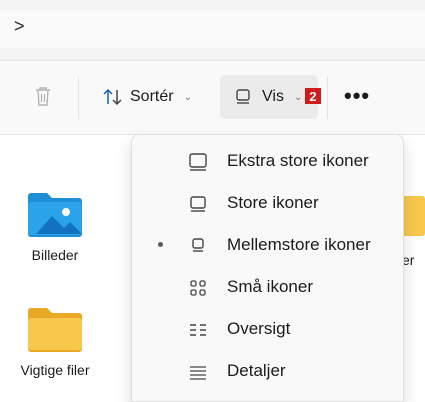  I want to click on menu-item-label: Store ikoner, so click(273, 202).